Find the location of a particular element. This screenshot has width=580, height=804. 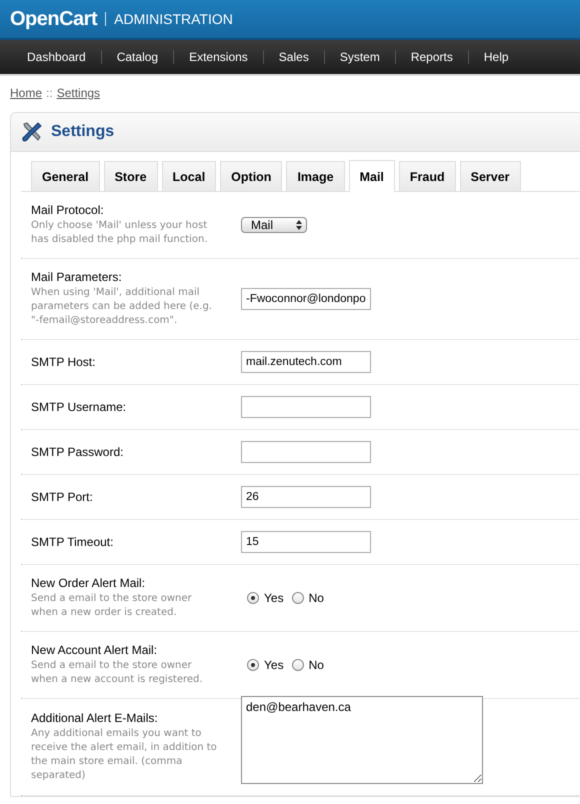

field-label: SMTP Password: is located at coordinates (77, 452).